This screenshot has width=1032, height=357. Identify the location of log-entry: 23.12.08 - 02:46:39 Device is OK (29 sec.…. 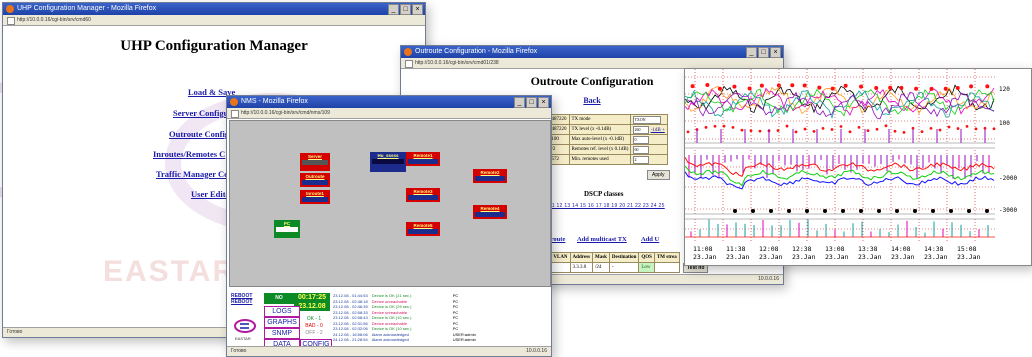
(395, 306).